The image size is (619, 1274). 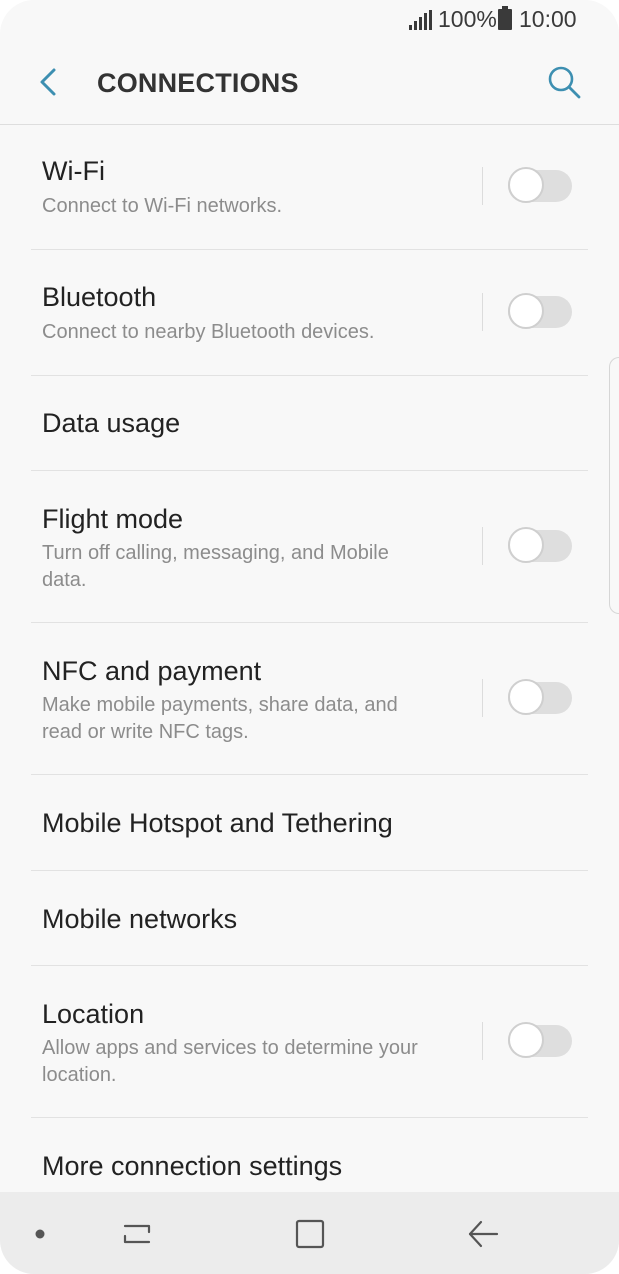 I want to click on item-title: Location, so click(x=93, y=1014).